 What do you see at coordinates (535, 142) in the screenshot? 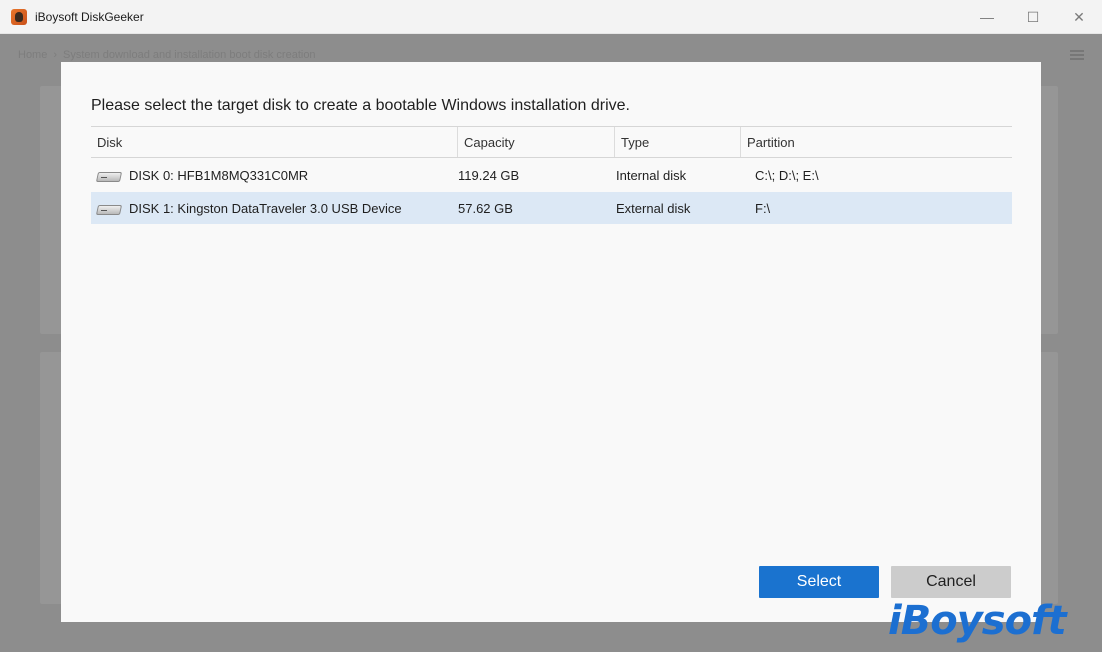
I see `column-header-capacity: Capacity` at bounding box center [535, 142].